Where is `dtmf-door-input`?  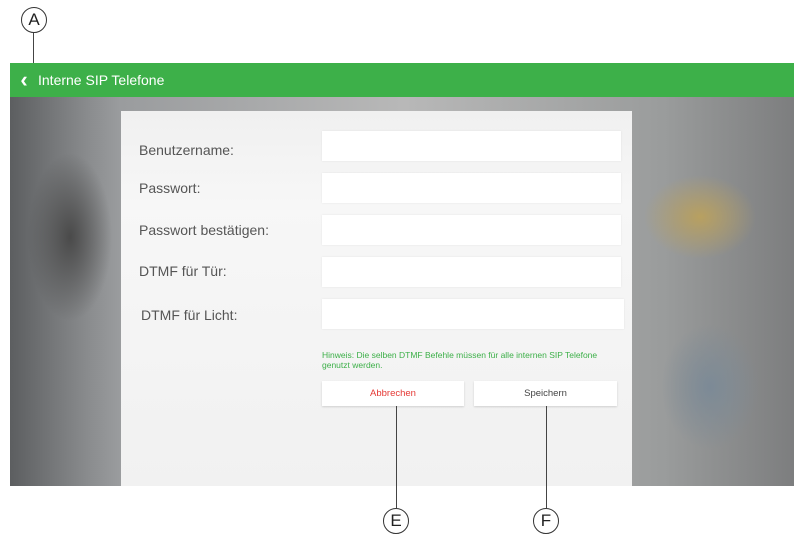
dtmf-door-input is located at coordinates (471, 272).